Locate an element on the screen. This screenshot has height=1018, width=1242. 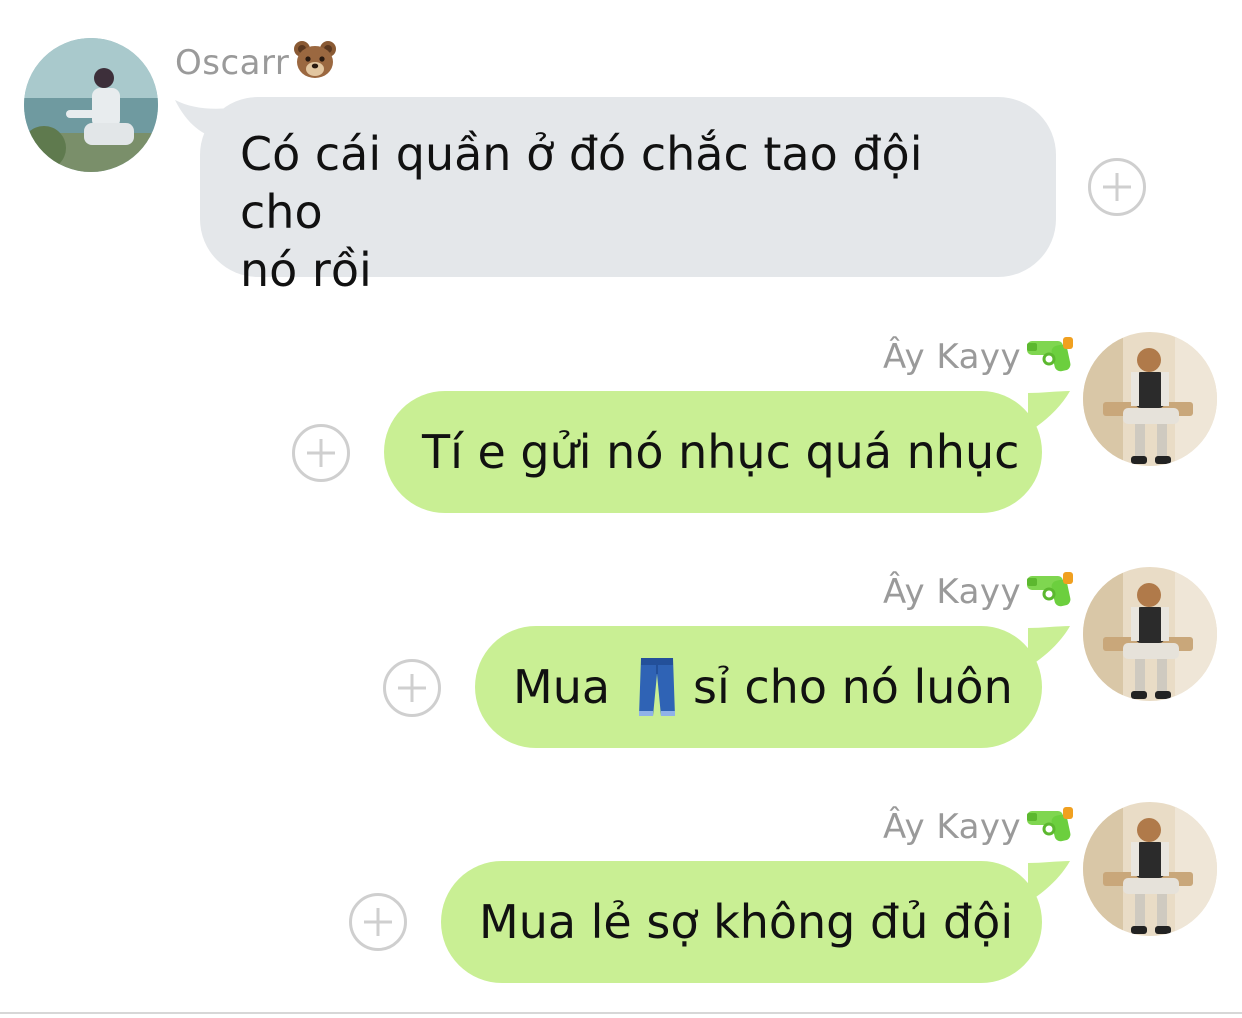
message-text-after-emoji: sỉ cho nó luôn is located at coordinates (853, 687).